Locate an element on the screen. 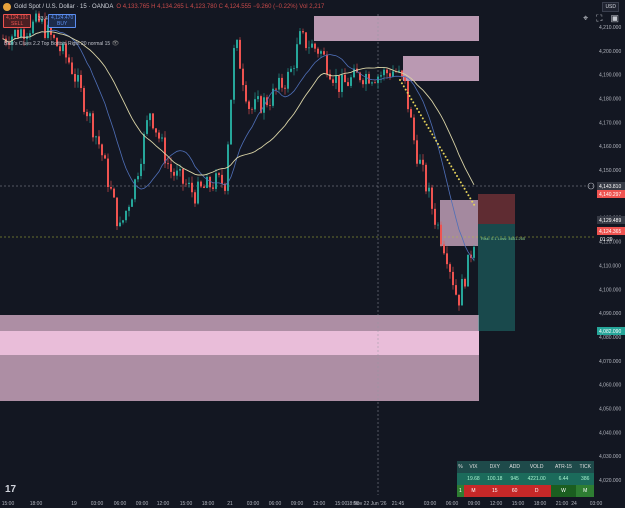 The image size is (625, 508). price-tick: 4,050.000 is located at coordinates (610, 409).